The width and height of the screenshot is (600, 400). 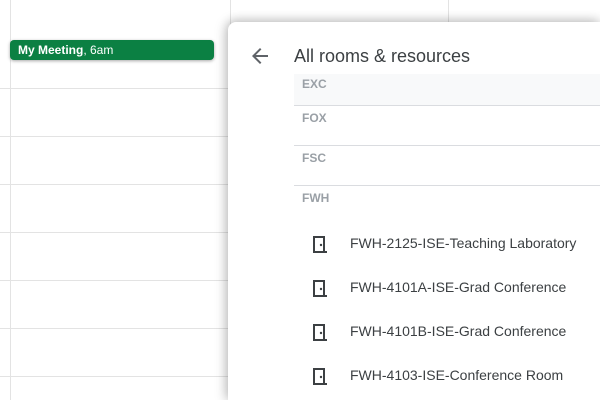 I want to click on room-label: FWH-4103-ISE-Conference Room, so click(x=457, y=375).